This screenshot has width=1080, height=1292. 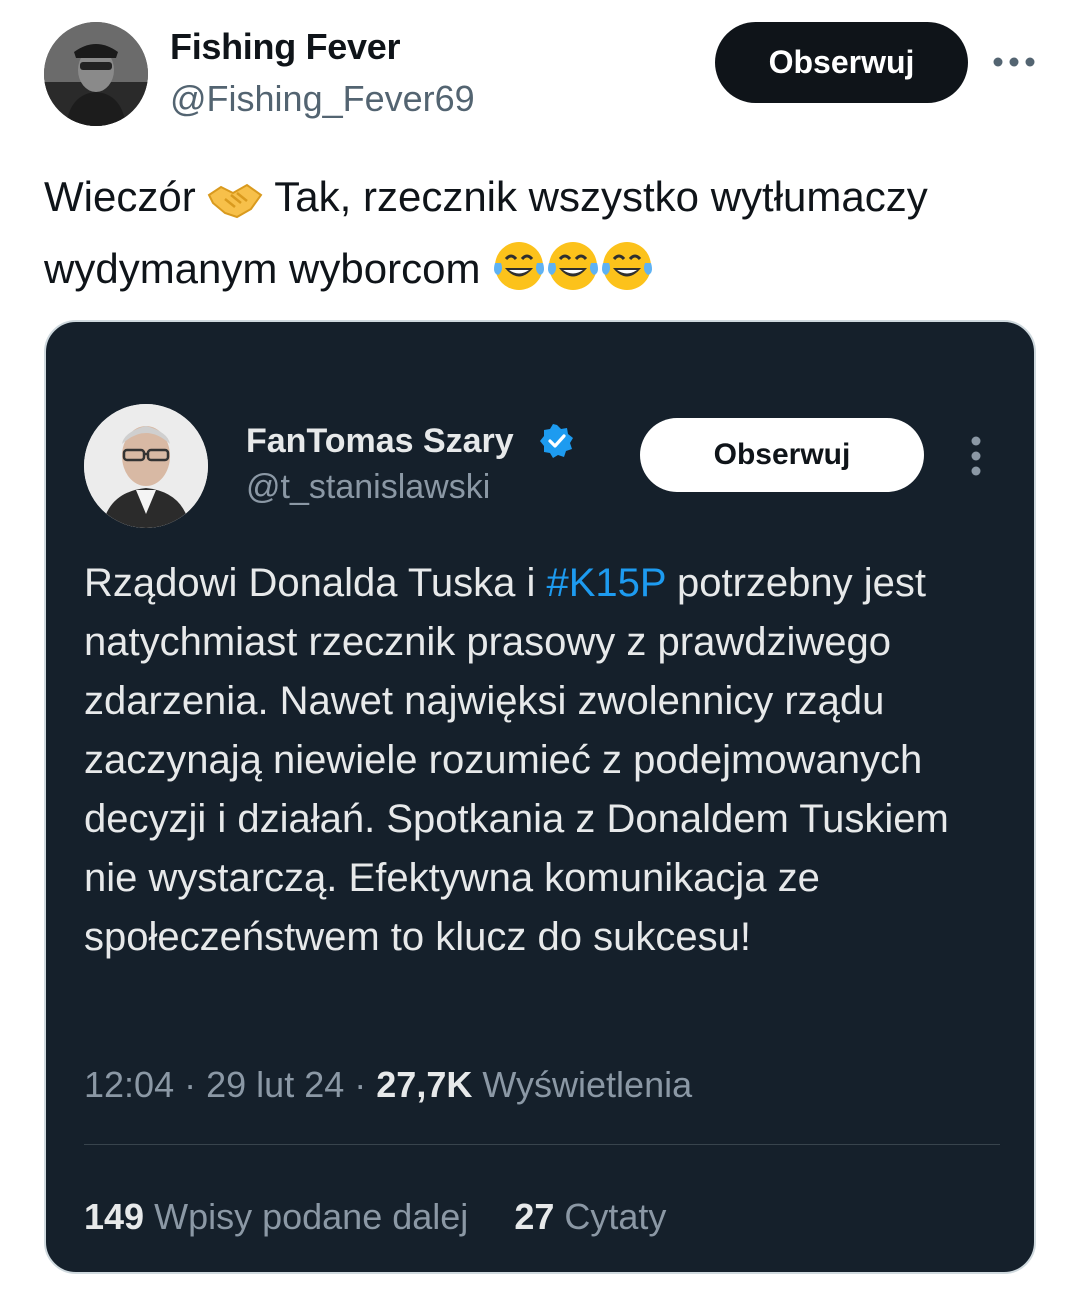 I want to click on quoted-follow-button: Obserwuj, so click(x=782, y=455).